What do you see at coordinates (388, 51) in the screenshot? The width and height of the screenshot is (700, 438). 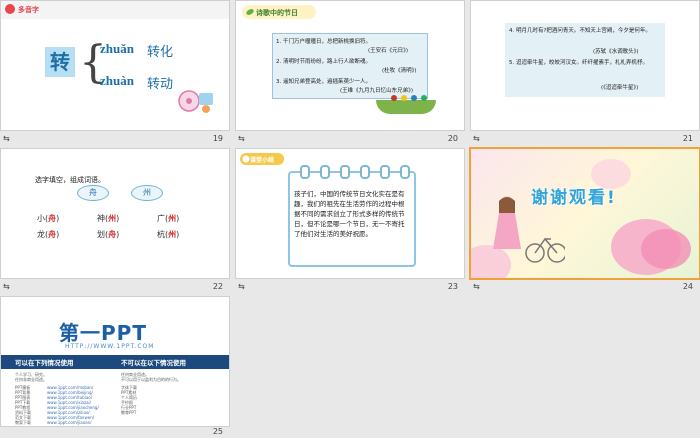 I see `poem-source: (王安石《元日》)` at bounding box center [388, 51].